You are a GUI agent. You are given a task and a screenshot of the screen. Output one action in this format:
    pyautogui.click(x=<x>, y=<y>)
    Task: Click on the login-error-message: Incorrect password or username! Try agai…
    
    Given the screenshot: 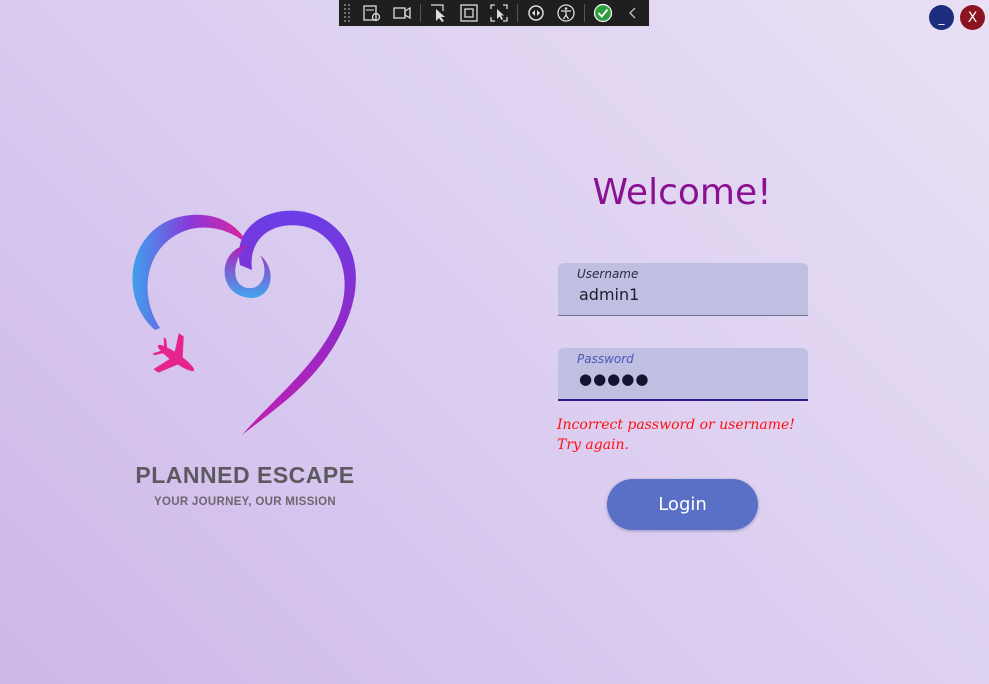 What is the action you would take?
    pyautogui.click(x=676, y=435)
    